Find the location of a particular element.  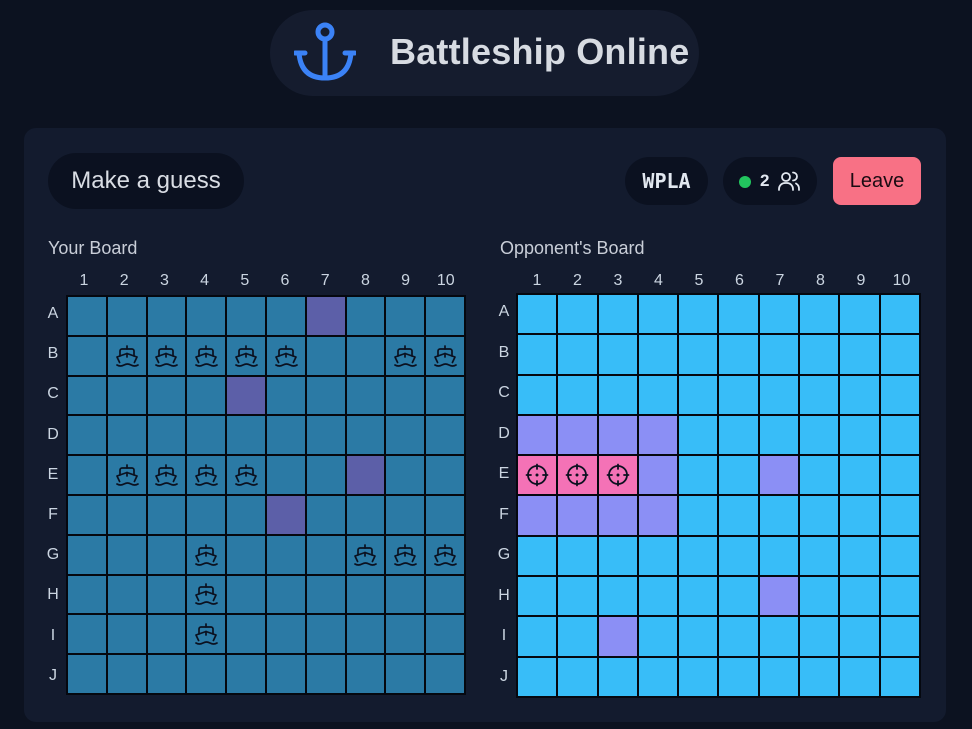

water-cell-A9 is located at coordinates (859, 314).